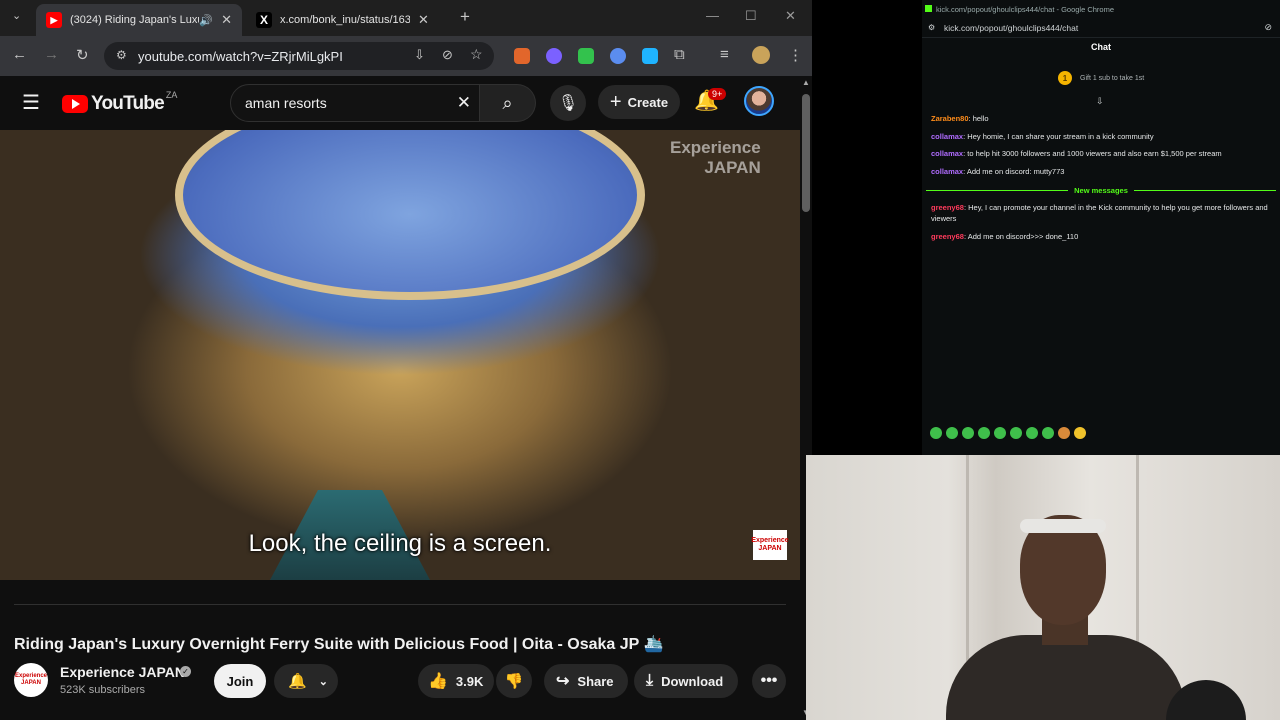  I want to click on verified-check-icon: ✓, so click(185, 671).